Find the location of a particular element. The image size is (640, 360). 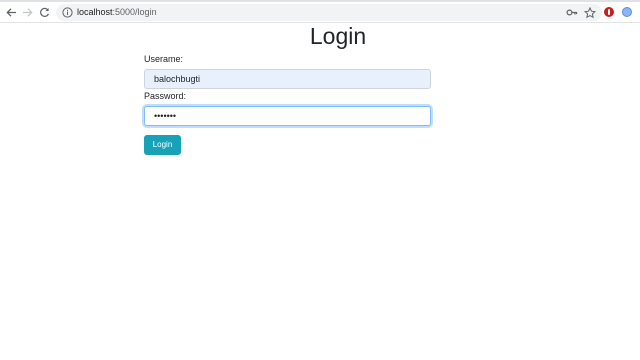

key-icon is located at coordinates (572, 12).